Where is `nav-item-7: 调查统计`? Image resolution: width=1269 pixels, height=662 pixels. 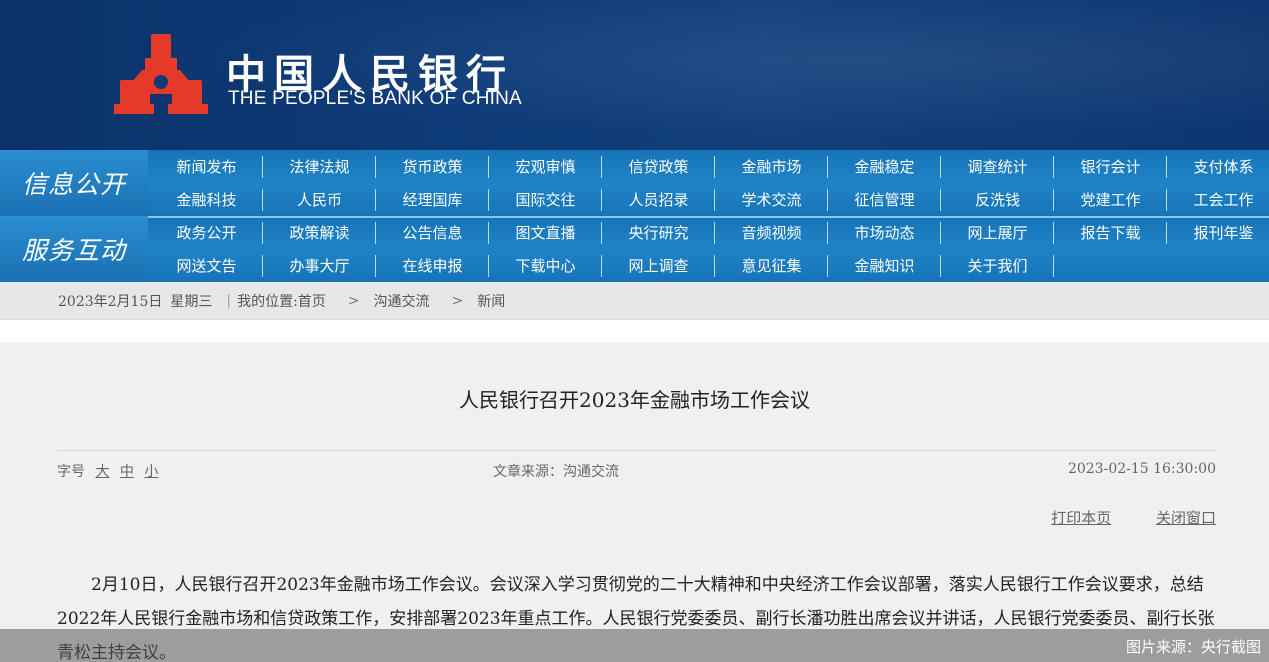 nav-item-7: 调查统计 is located at coordinates (997, 166).